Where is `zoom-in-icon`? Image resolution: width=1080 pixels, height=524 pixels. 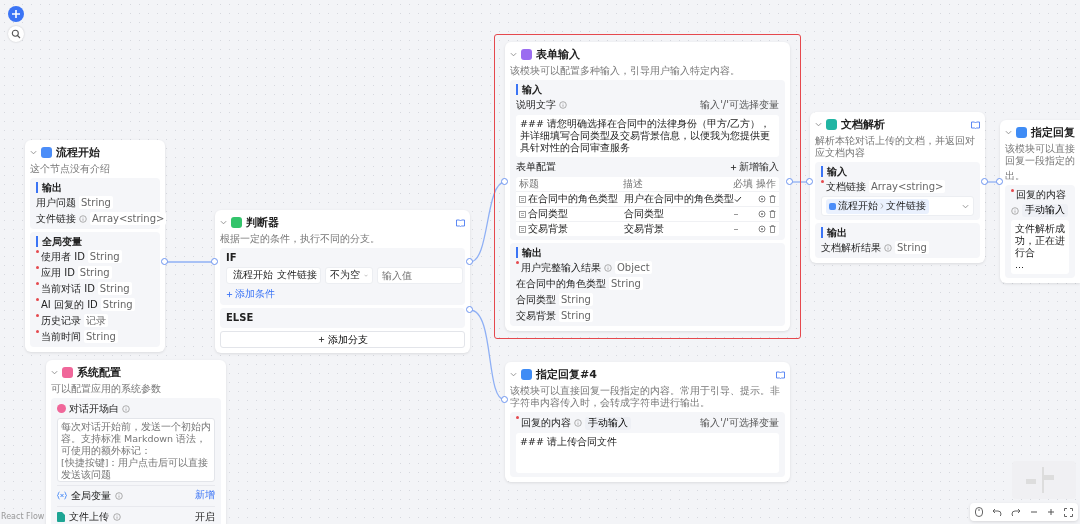
zoom-in-icon is located at coordinates (1051, 512).